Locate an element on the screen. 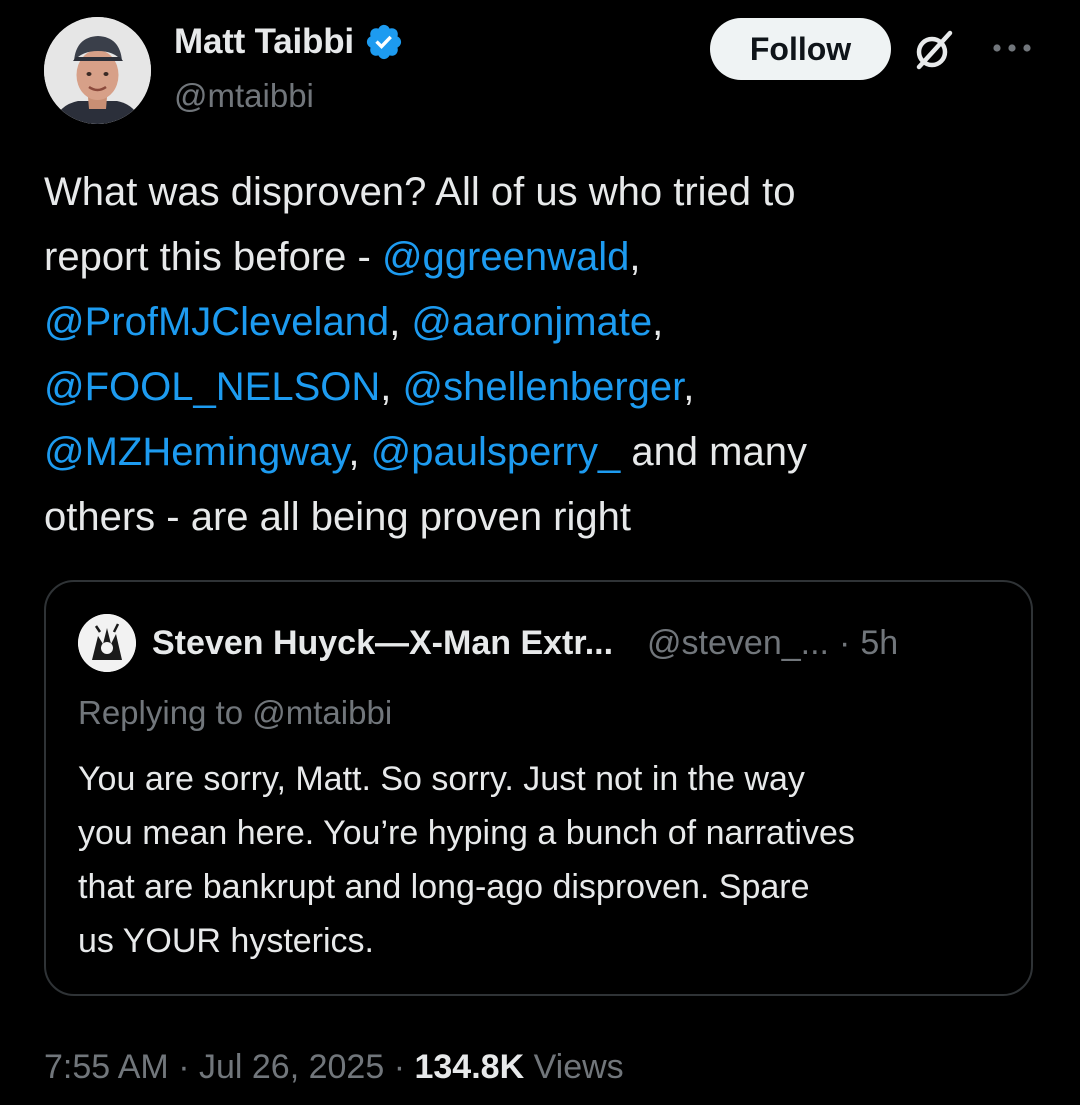 The width and height of the screenshot is (1080, 1105). tweet-text-segment: others - are all being proven right is located at coordinates (337, 517).